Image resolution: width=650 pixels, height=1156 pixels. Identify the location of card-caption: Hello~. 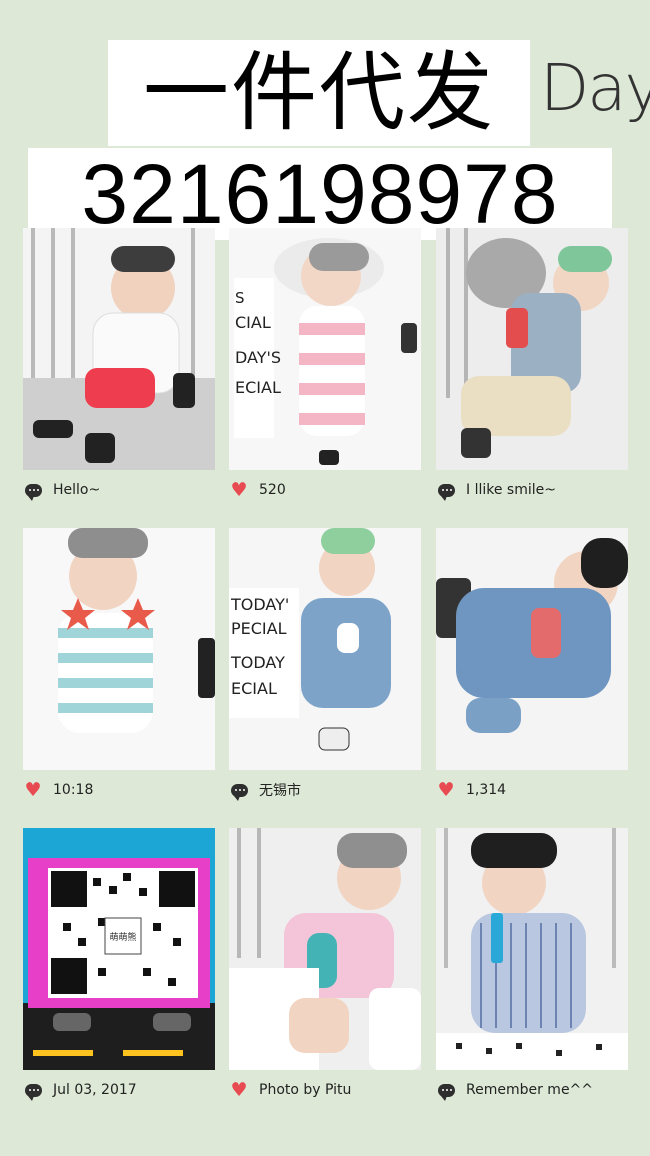
(119, 490).